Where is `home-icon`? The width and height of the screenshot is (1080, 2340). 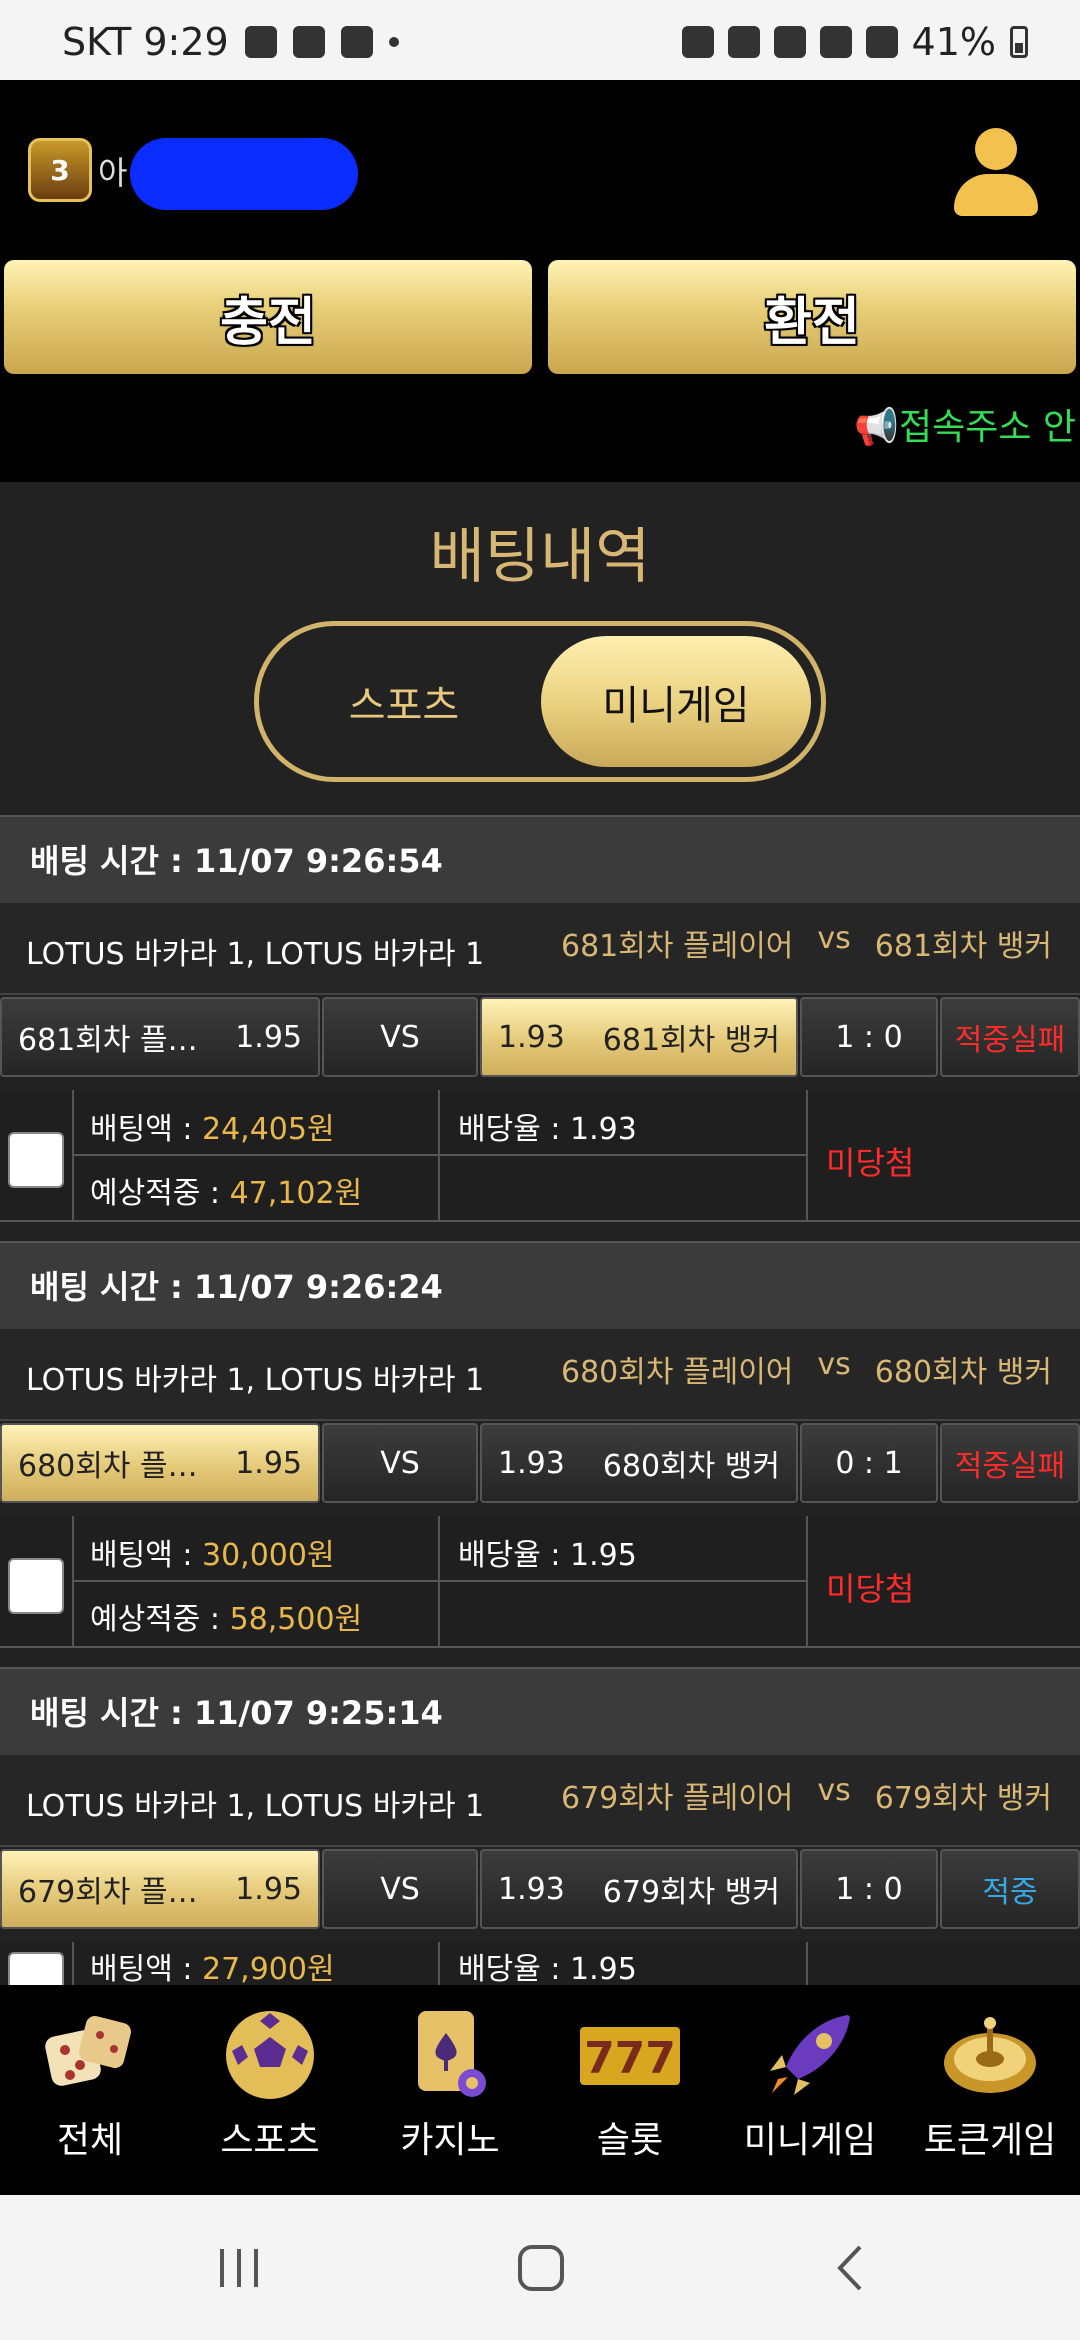
home-icon is located at coordinates (541, 2268).